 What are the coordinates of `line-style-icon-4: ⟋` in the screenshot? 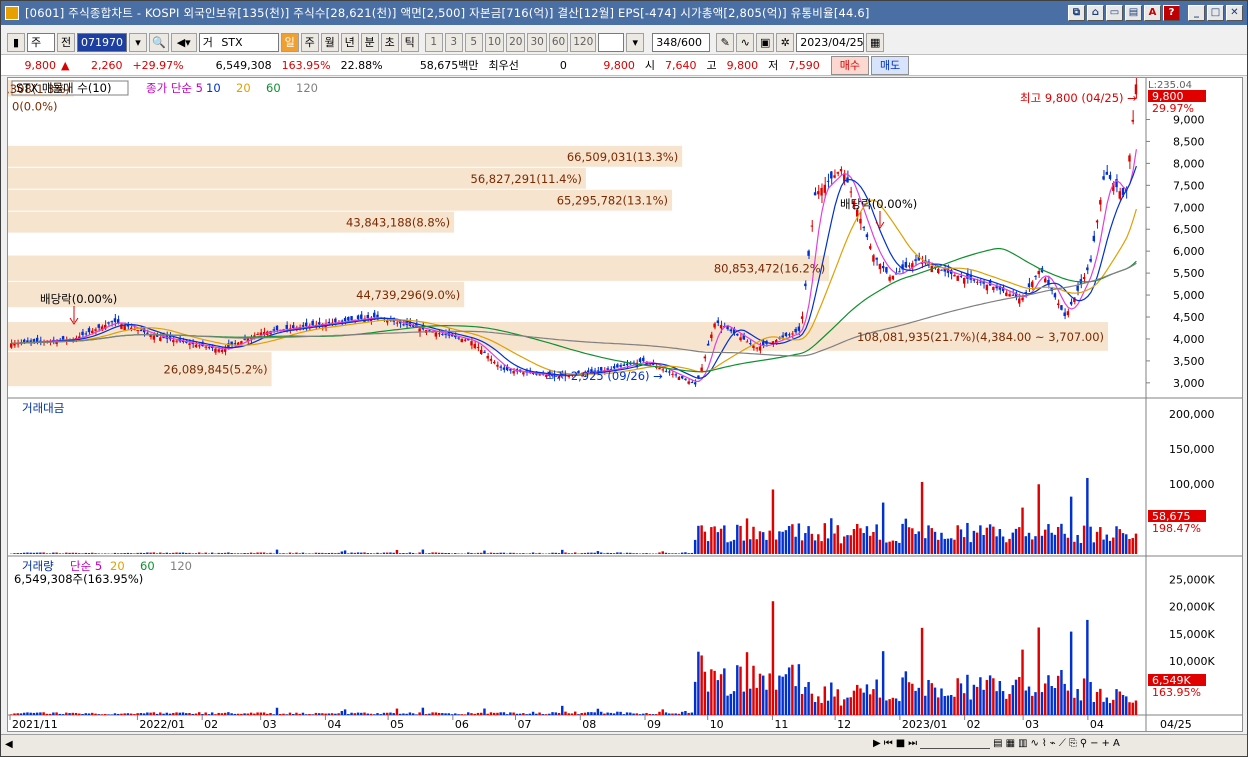 It's located at (1062, 743).